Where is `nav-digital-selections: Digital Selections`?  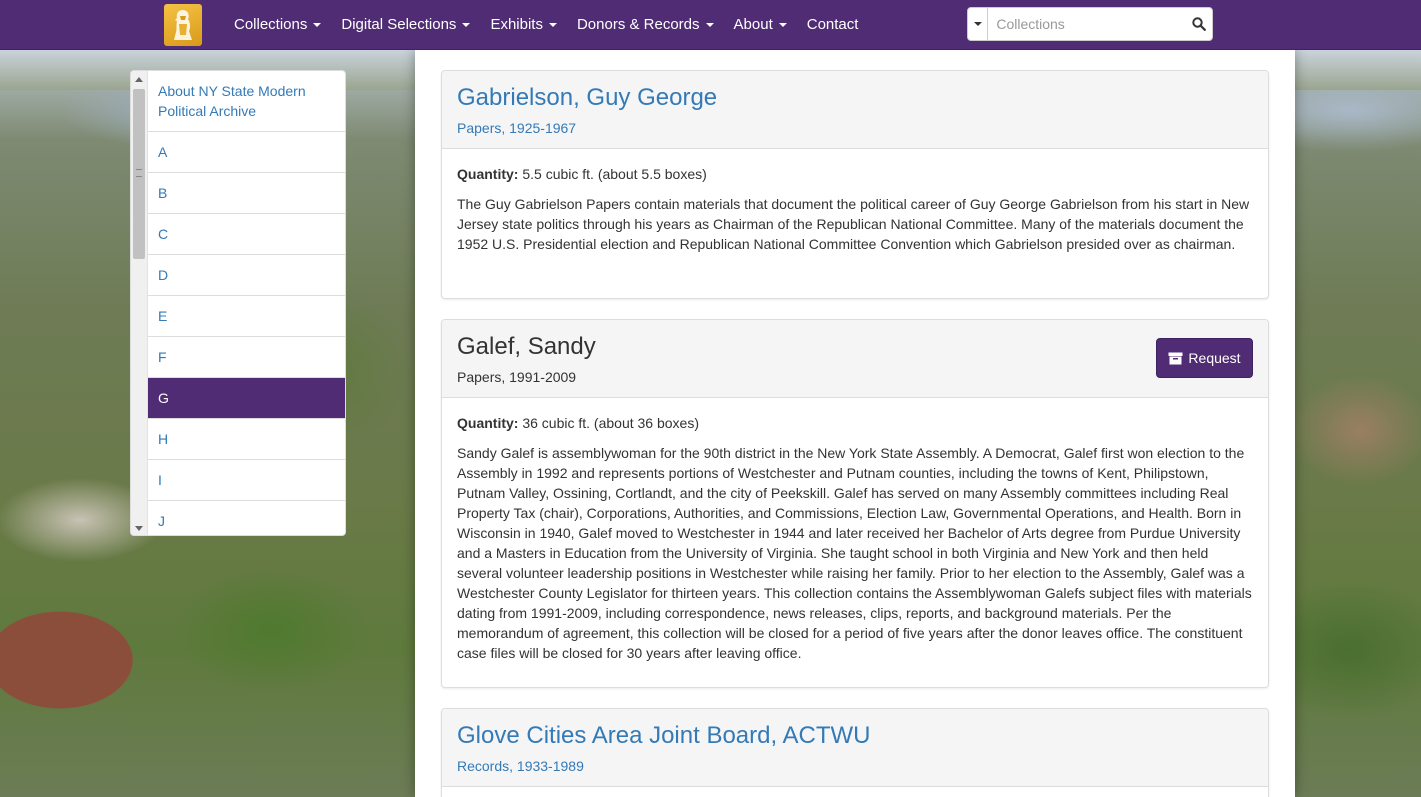
nav-digital-selections: Digital Selections is located at coordinates (405, 25).